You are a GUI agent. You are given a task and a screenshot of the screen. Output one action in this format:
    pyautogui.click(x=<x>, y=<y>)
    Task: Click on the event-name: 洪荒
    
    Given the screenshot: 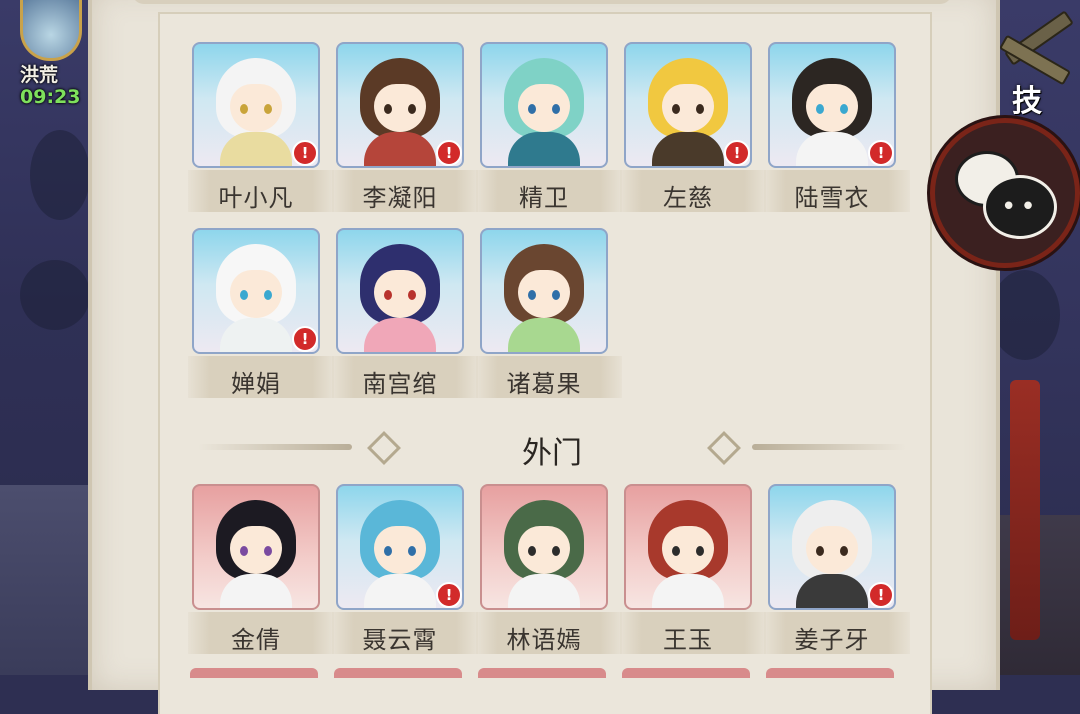 What is the action you would take?
    pyautogui.click(x=39, y=75)
    